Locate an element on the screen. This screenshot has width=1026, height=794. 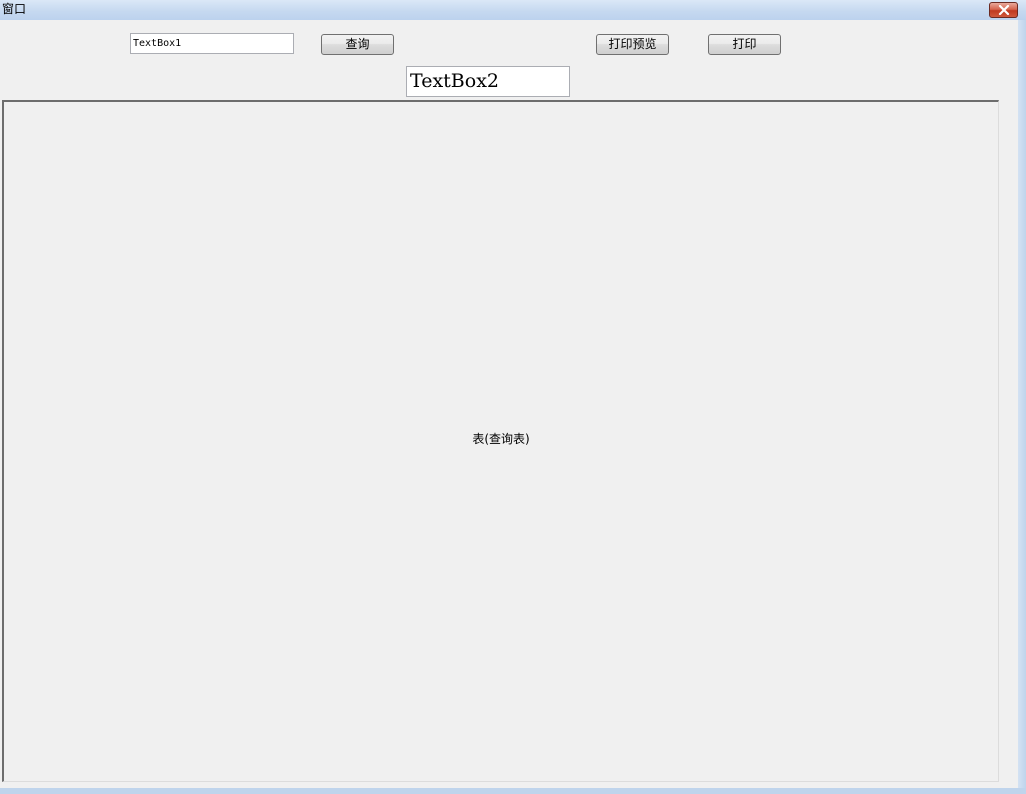
close-button is located at coordinates (1003, 10).